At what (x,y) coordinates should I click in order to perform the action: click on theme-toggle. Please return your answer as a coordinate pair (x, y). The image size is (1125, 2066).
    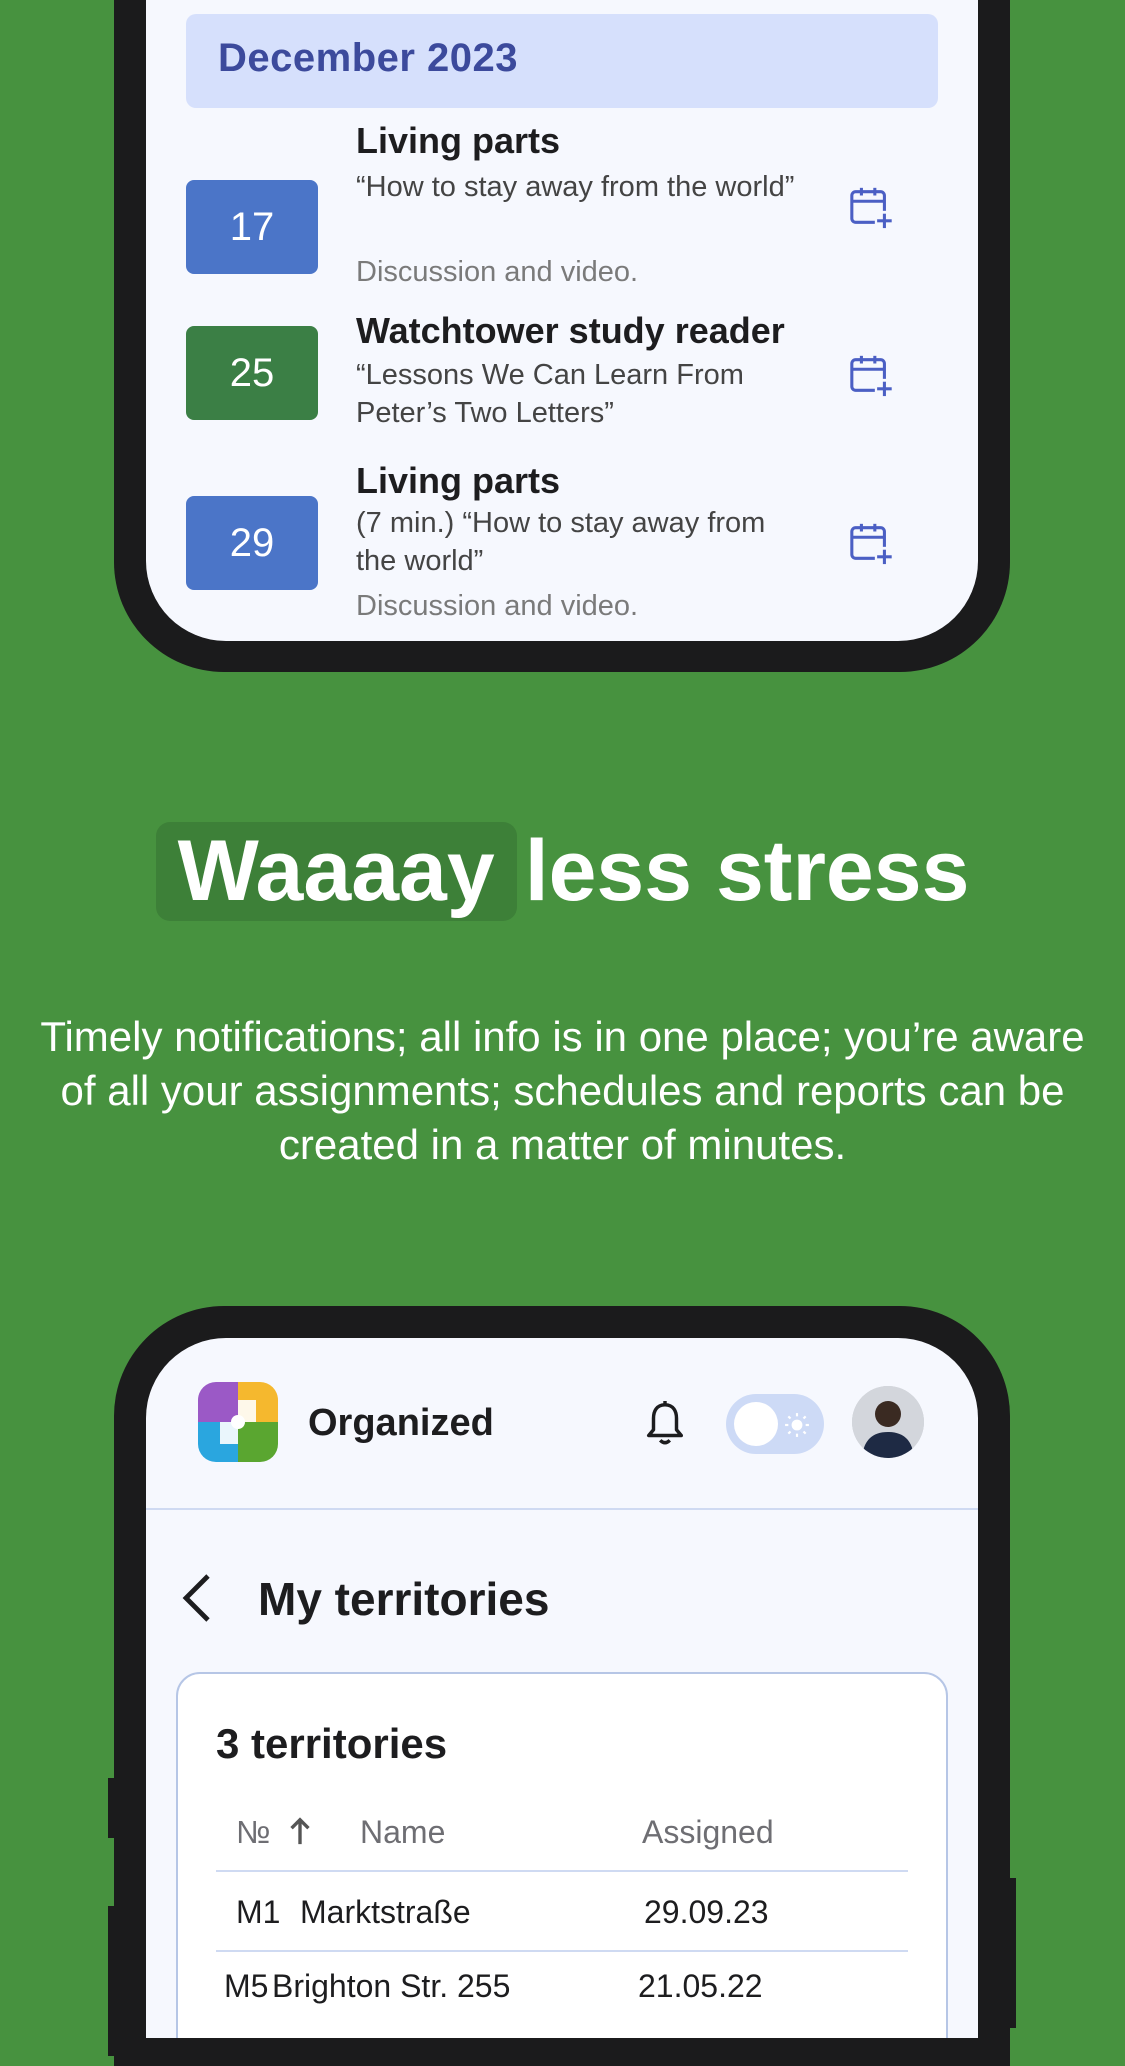
    Looking at the image, I should click on (775, 1424).